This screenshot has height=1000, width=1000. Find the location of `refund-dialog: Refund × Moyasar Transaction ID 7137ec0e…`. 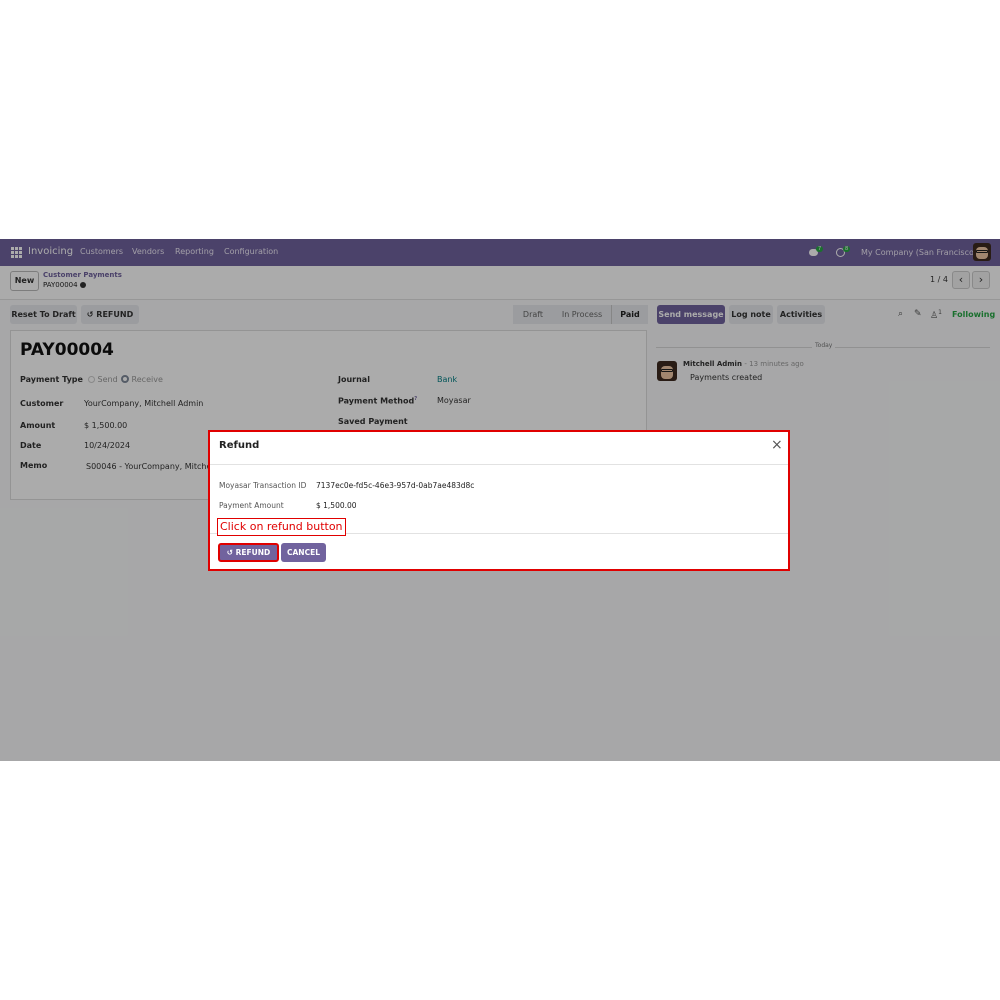

refund-dialog: Refund × Moyasar Transaction ID 7137ec0e… is located at coordinates (499, 500).